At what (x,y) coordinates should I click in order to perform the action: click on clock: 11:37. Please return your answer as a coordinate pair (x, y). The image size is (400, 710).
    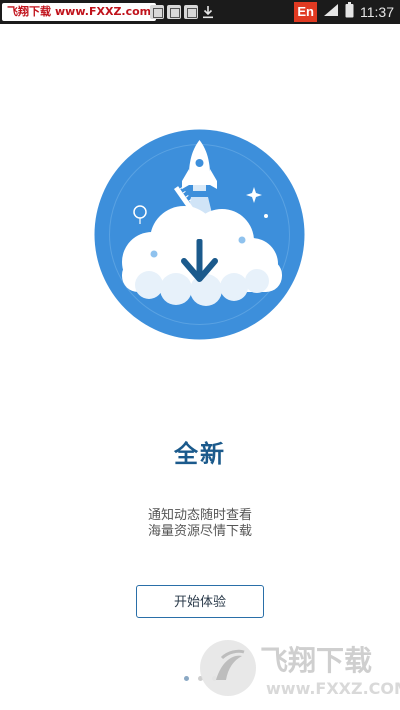
    Looking at the image, I should click on (377, 12).